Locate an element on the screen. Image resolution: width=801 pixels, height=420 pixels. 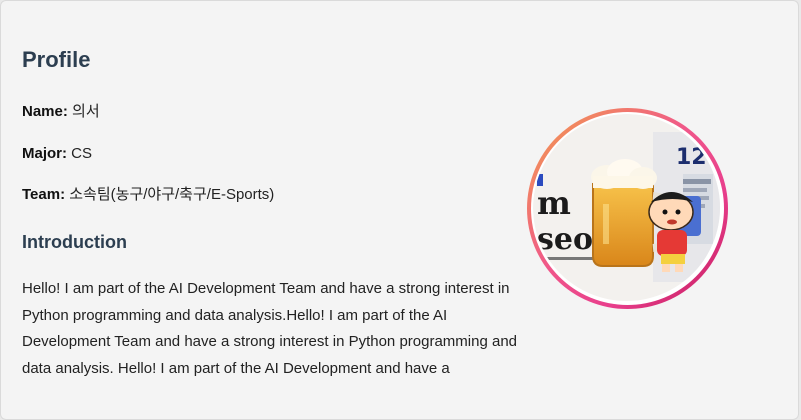
major-value: CS is located at coordinates (82, 153).